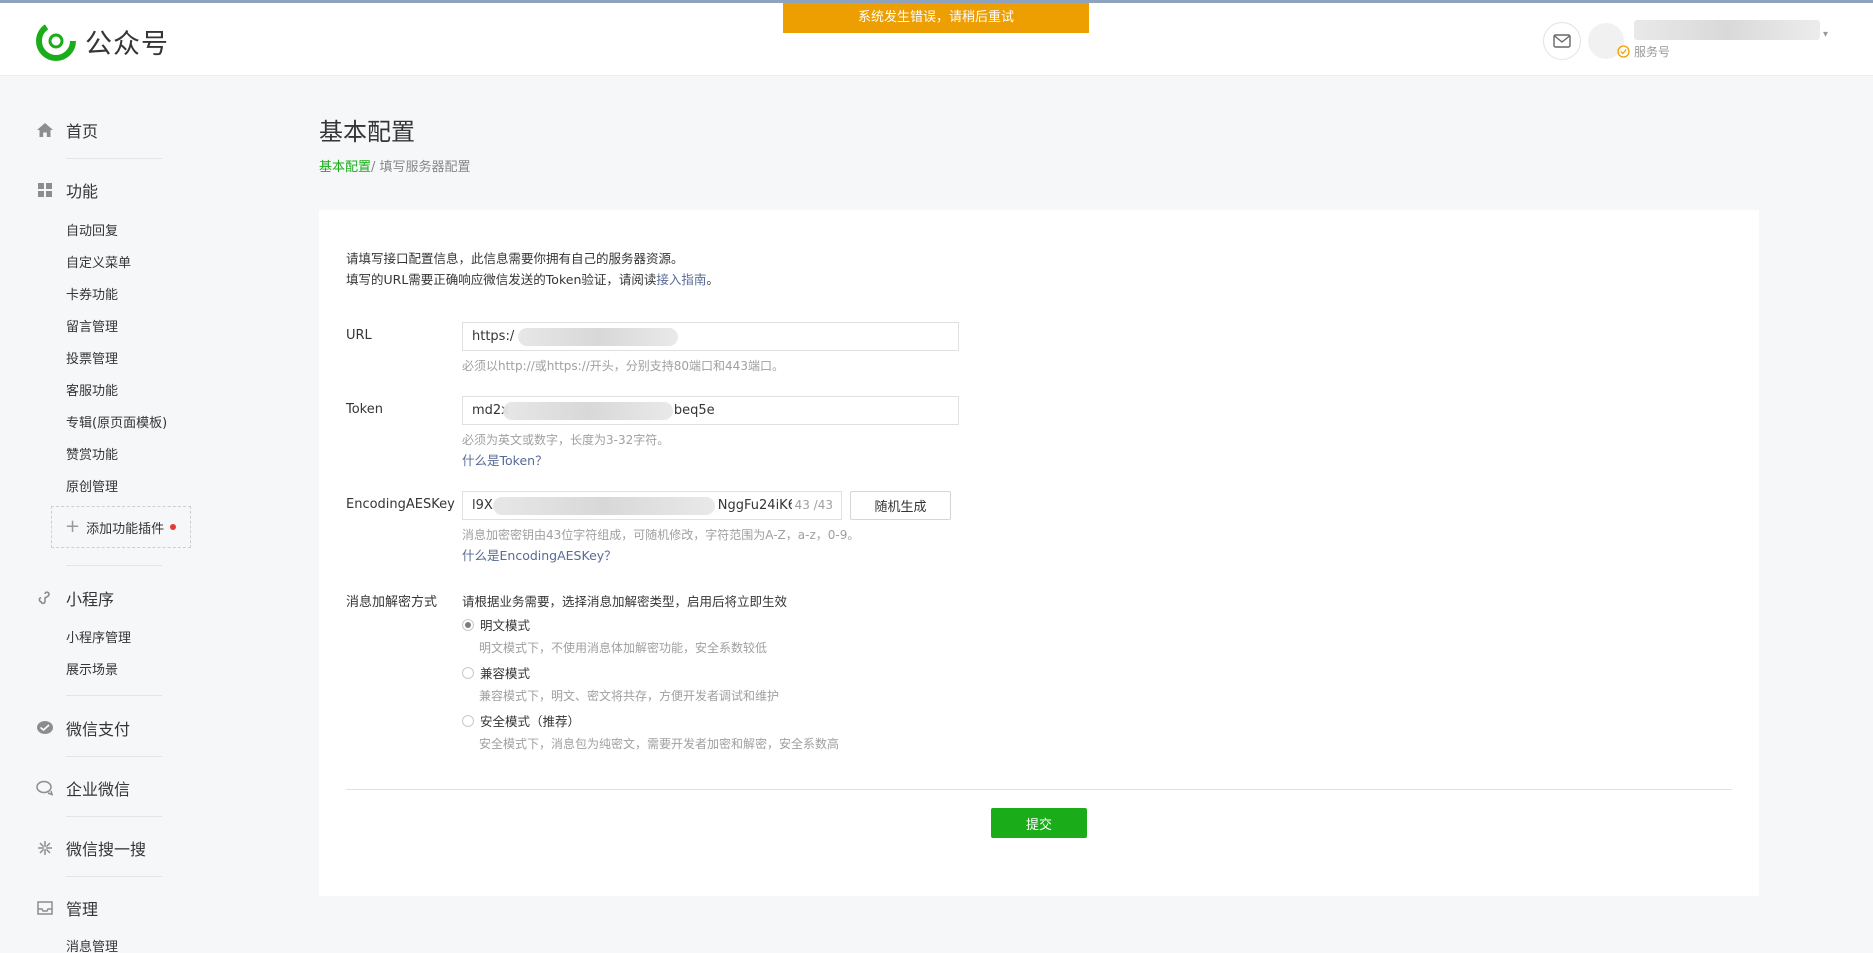  What do you see at coordinates (125, 529) in the screenshot?
I see `add-plugin-label: 添加功能插件` at bounding box center [125, 529].